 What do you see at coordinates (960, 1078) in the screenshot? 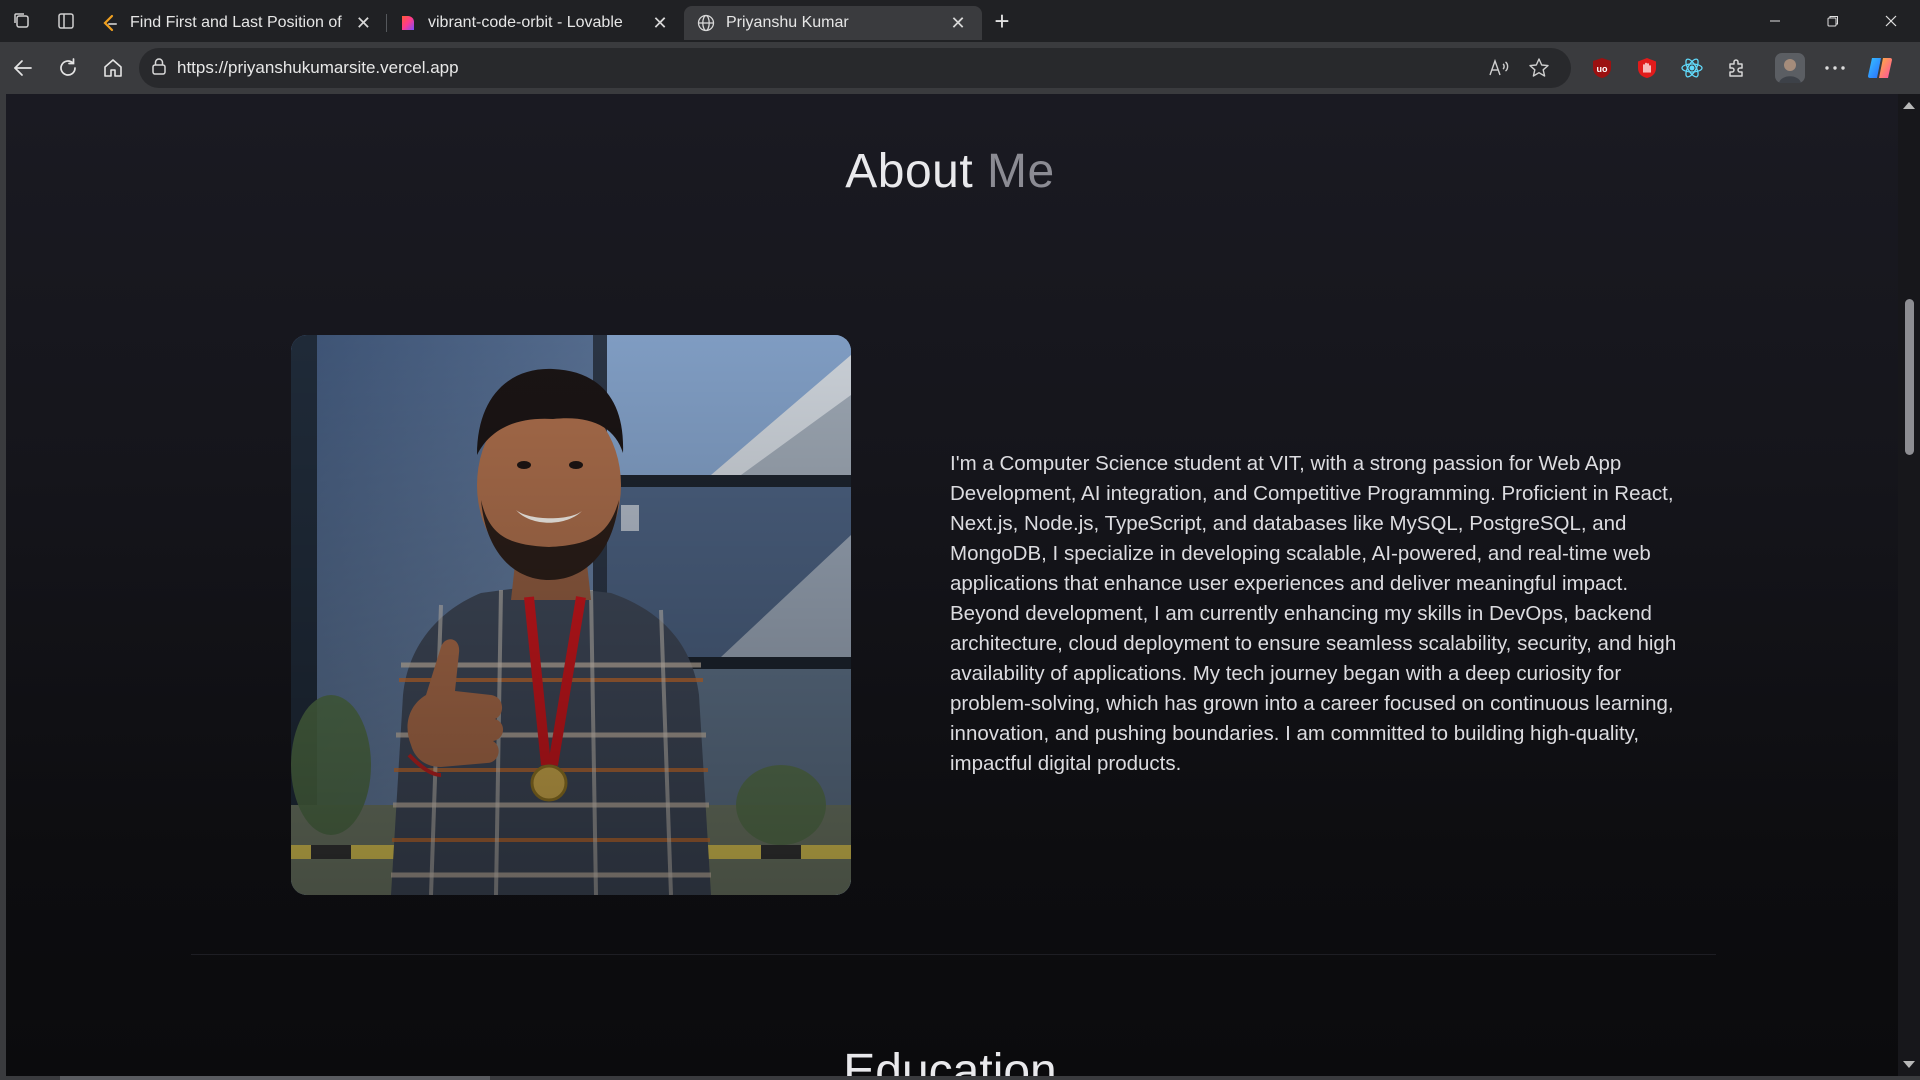
I see `window-bottom-edge` at bounding box center [960, 1078].